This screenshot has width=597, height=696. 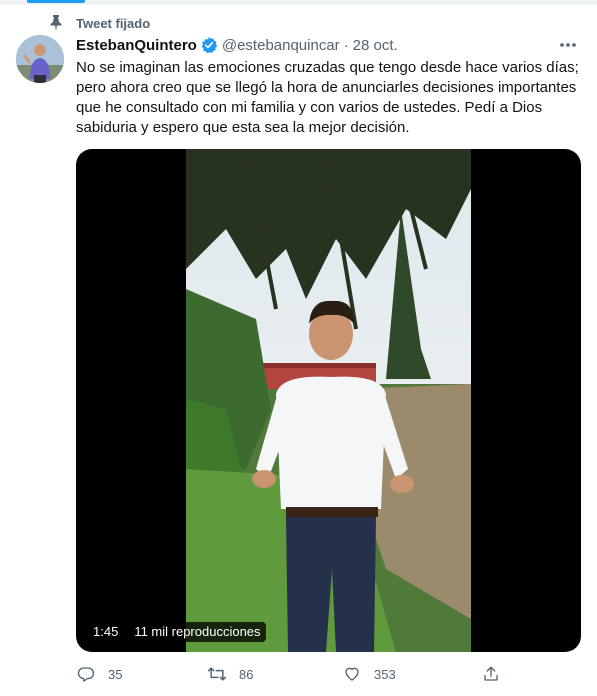 I want to click on verified-badge-icon, so click(x=209, y=45).